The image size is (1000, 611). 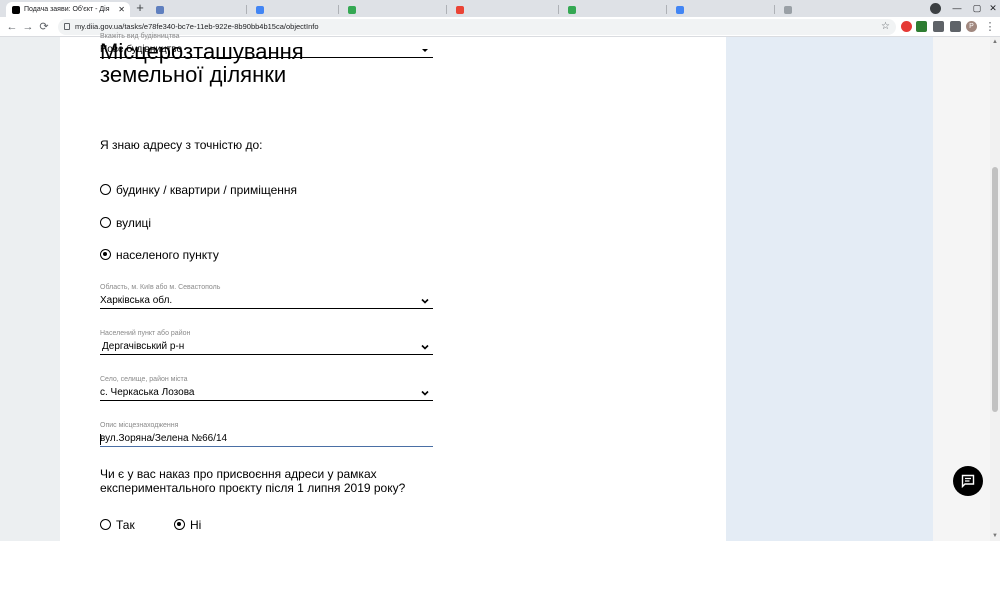 I want to click on district-value: Дергачівський р-н, so click(x=143, y=346).